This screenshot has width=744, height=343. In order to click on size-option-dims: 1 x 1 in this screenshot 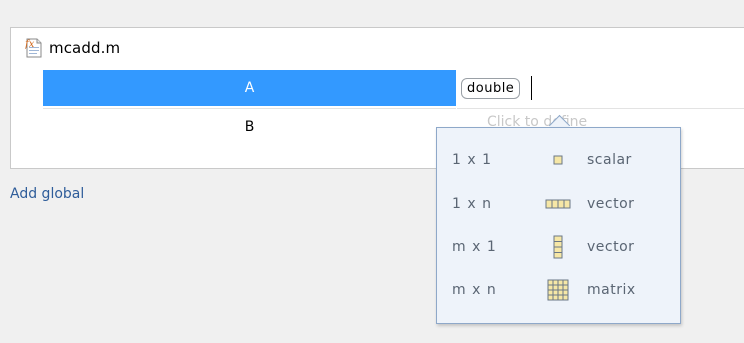, I will do `click(472, 160)`.